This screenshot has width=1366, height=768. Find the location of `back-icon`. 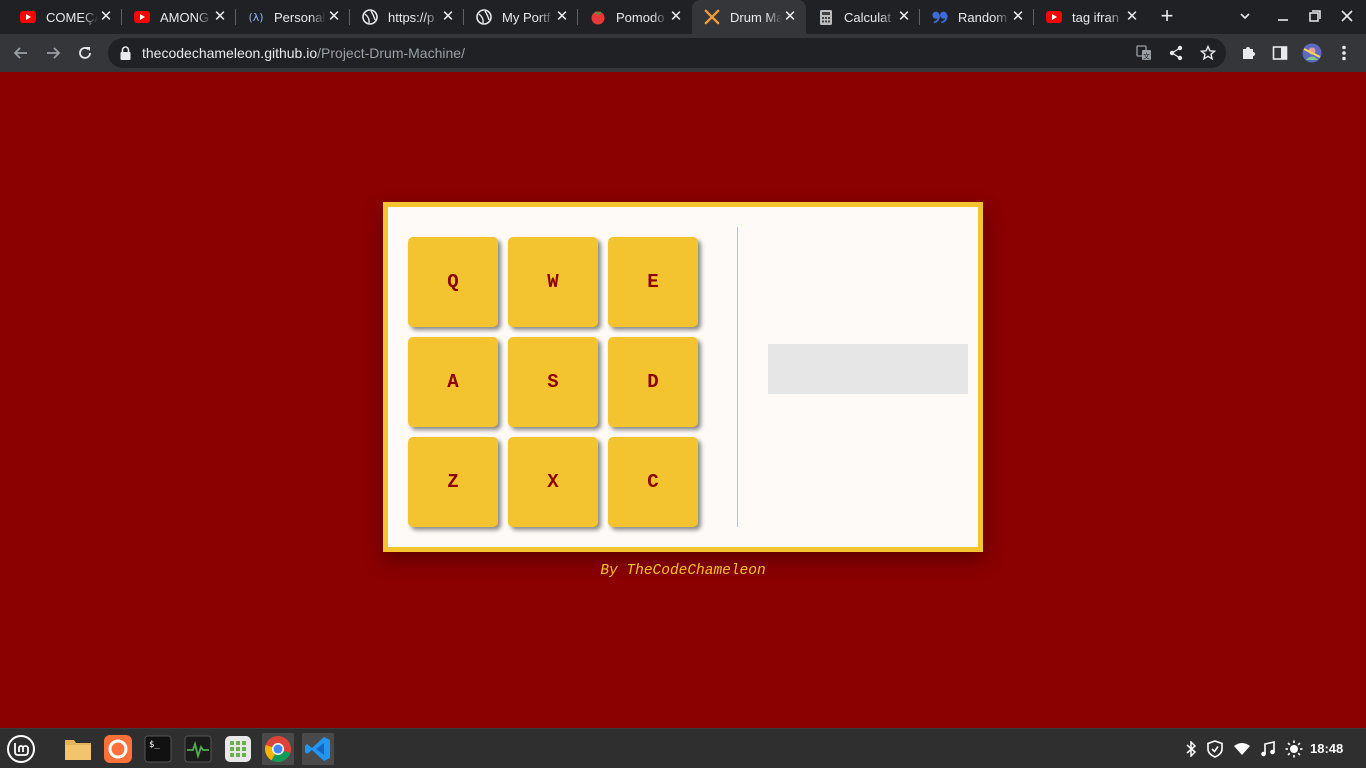

back-icon is located at coordinates (21, 53).